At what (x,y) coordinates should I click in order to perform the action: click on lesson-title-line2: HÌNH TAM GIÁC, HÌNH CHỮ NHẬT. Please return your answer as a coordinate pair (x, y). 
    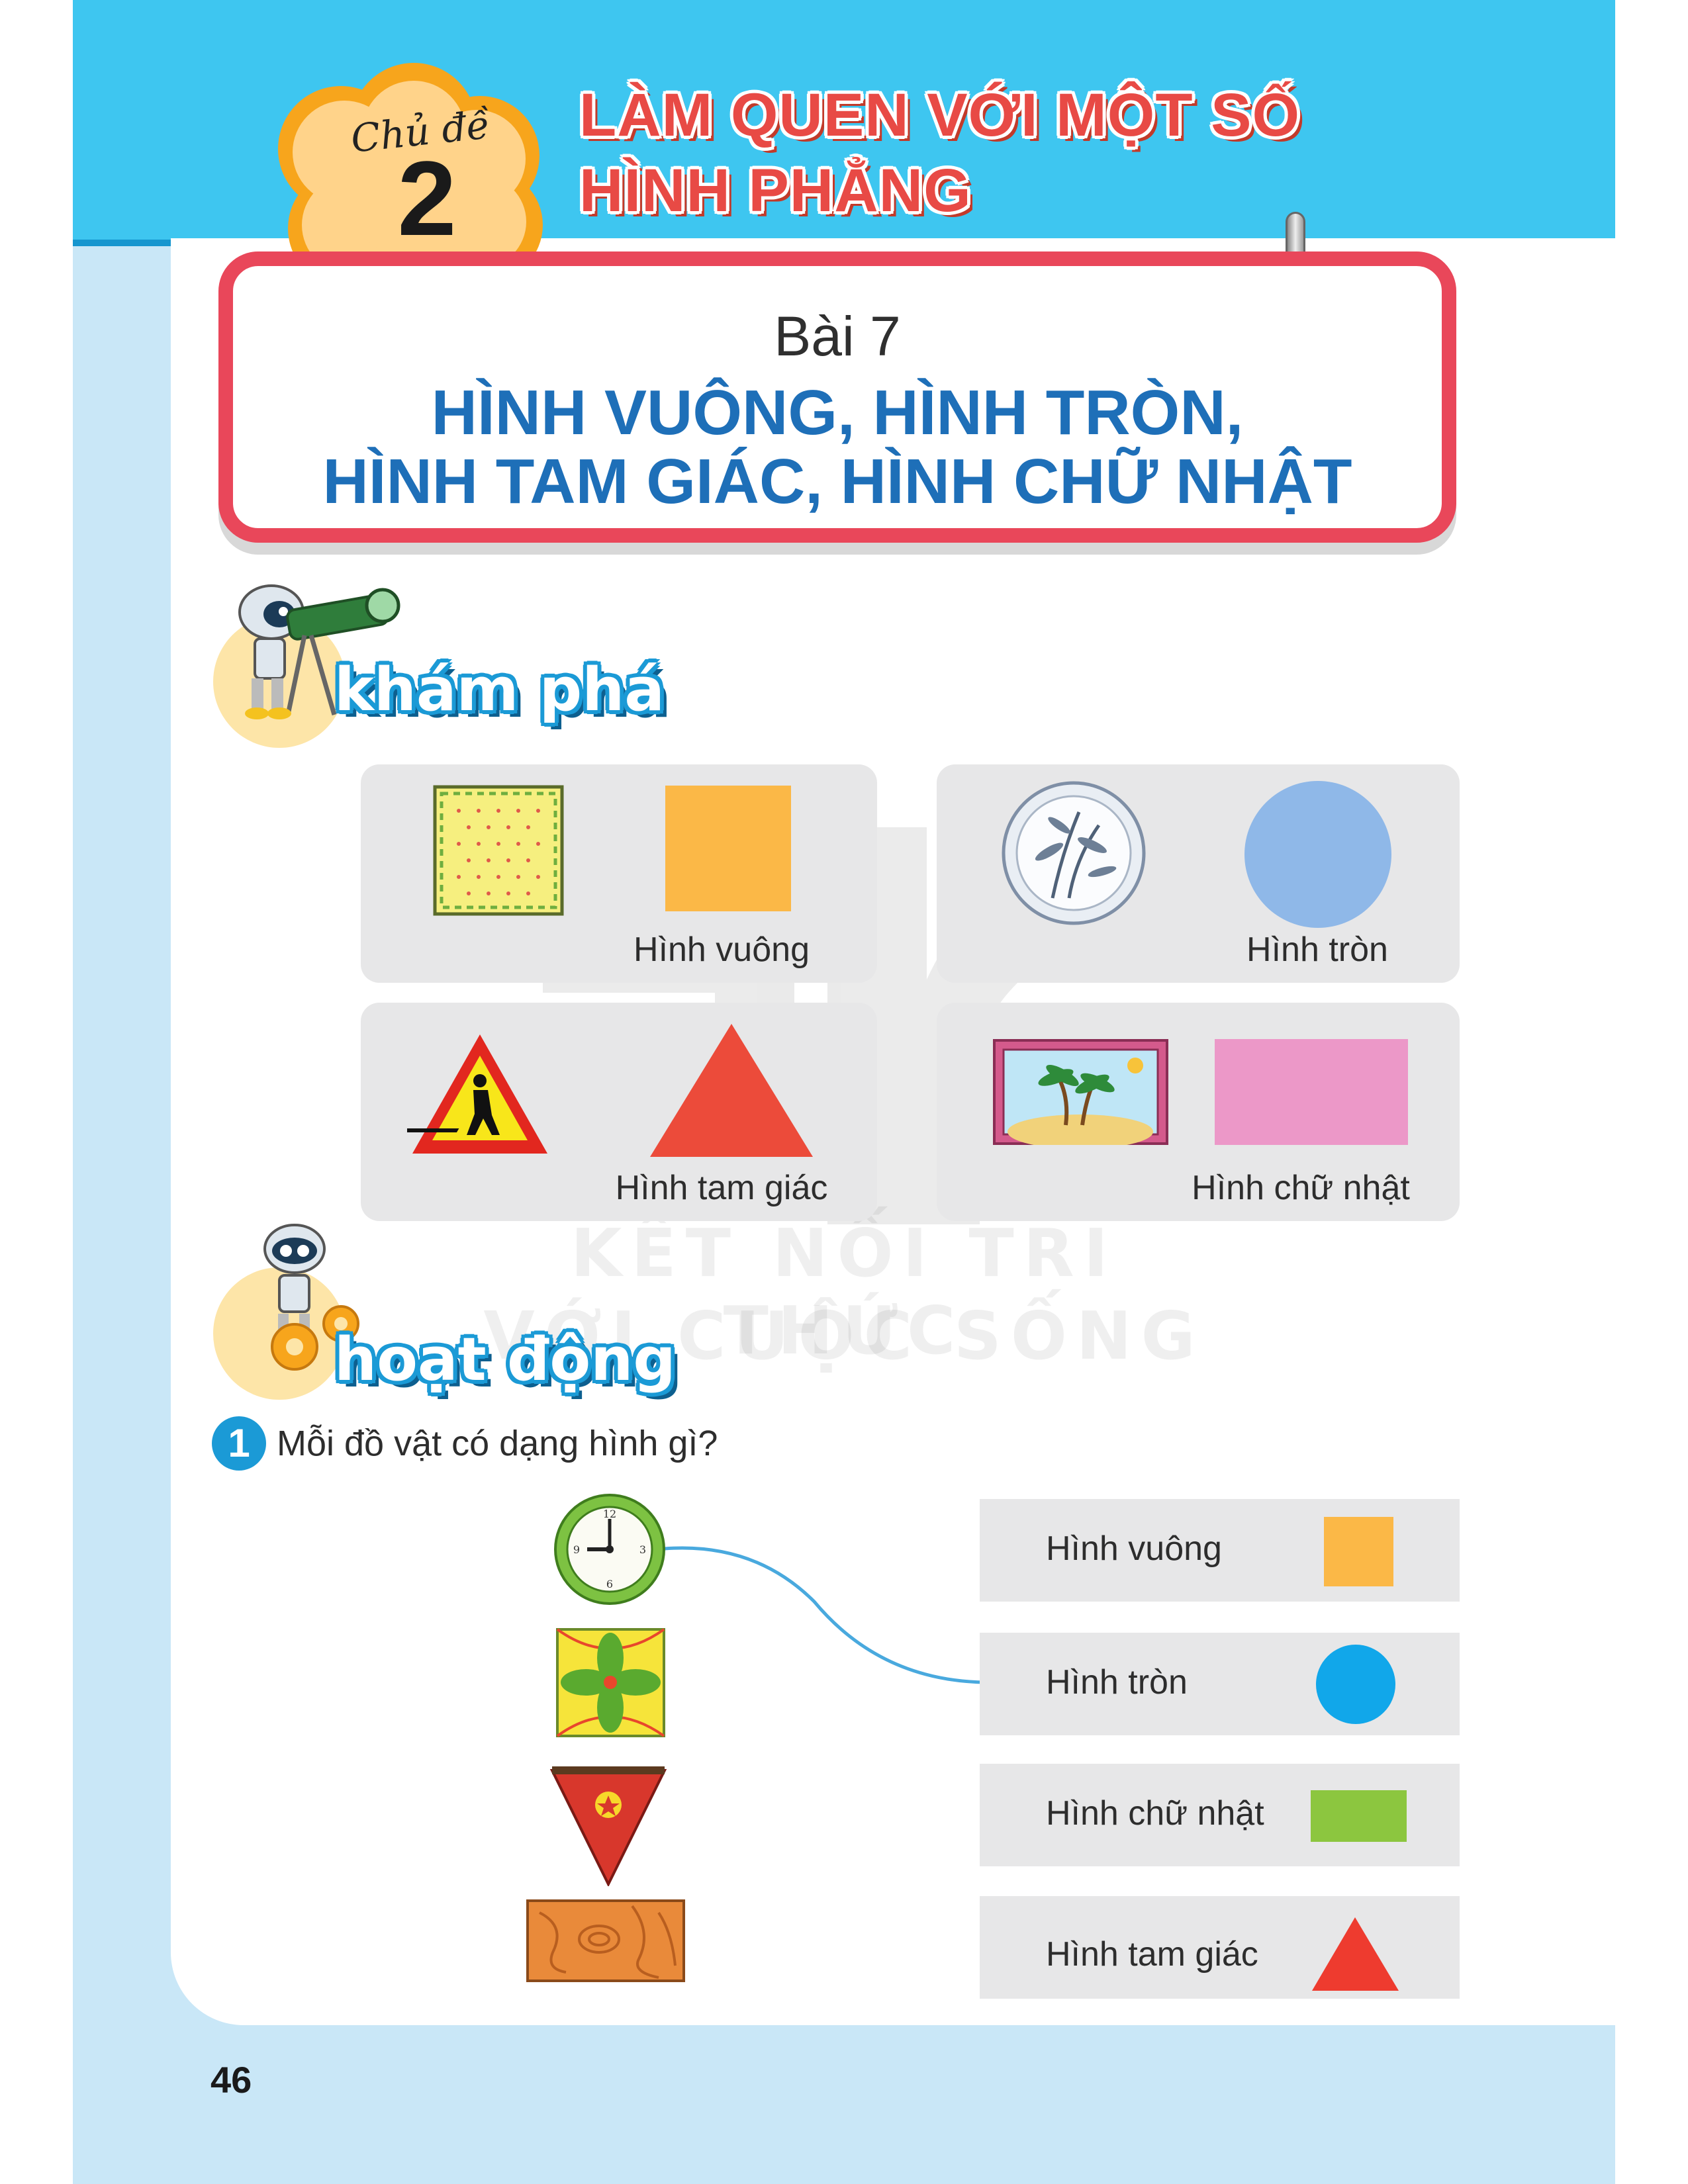
    Looking at the image, I should click on (837, 481).